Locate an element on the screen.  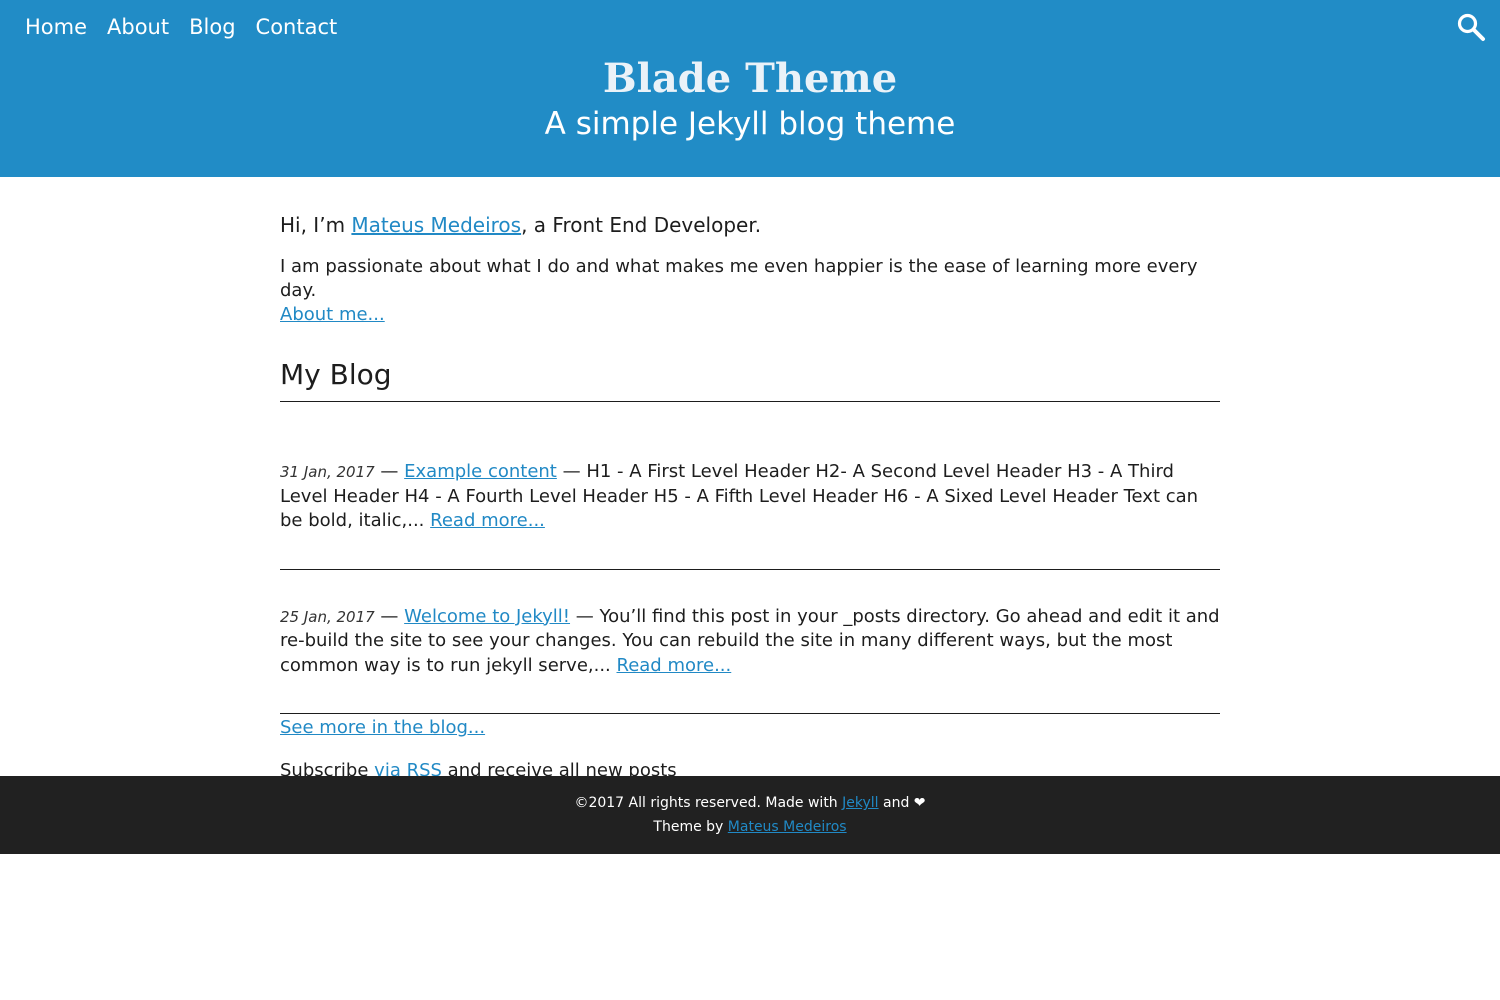
search-icon is located at coordinates (1471, 27).